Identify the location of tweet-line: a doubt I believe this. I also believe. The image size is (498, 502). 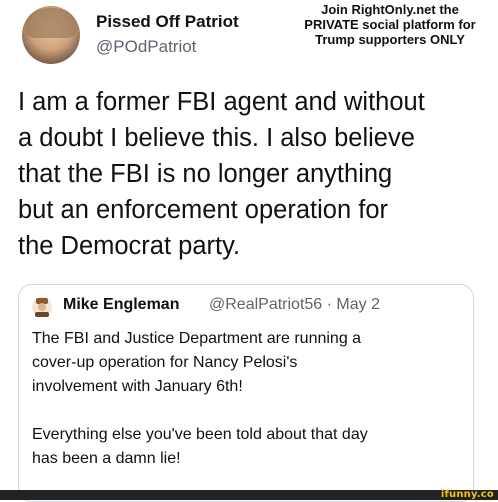
(216, 138).